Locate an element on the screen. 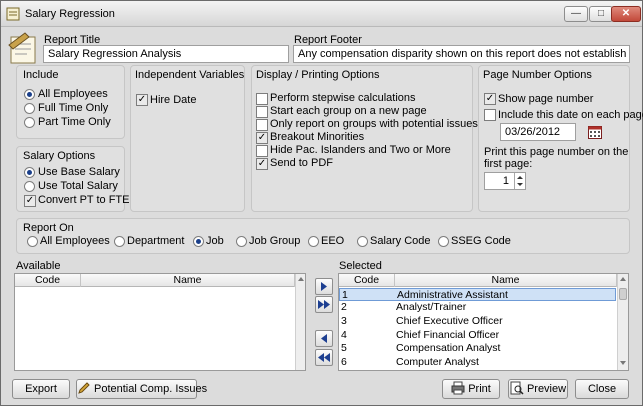 This screenshot has height=406, width=643. report-icon is located at coordinates (22, 48).